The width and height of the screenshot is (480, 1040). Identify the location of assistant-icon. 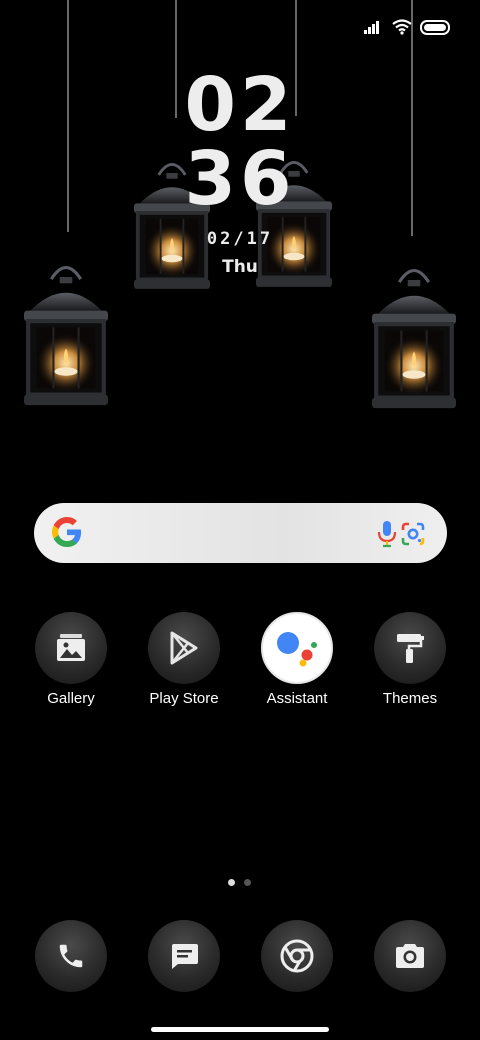
(297, 649).